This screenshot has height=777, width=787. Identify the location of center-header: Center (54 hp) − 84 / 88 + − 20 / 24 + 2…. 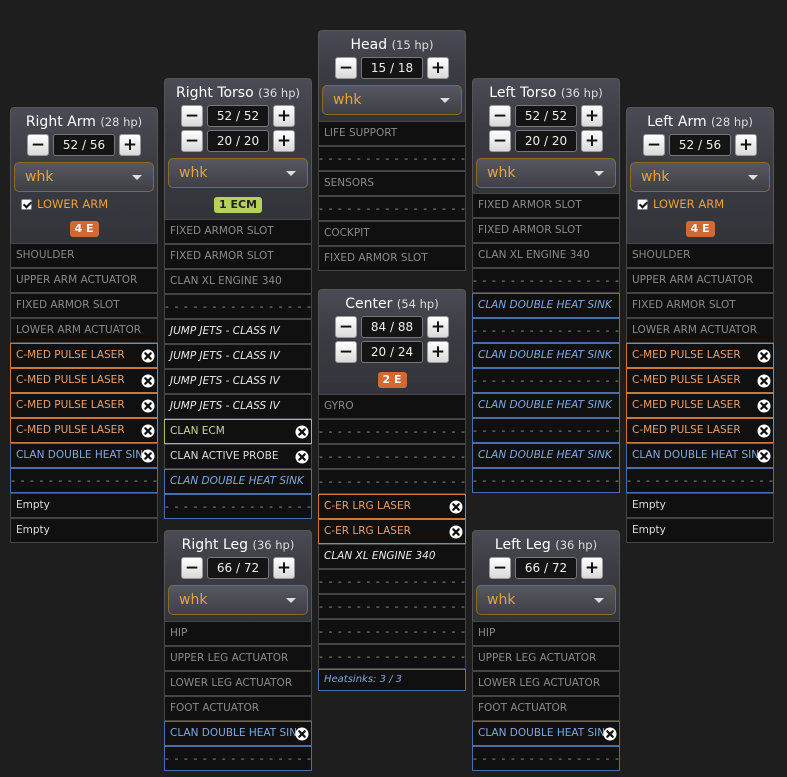
(392, 341).